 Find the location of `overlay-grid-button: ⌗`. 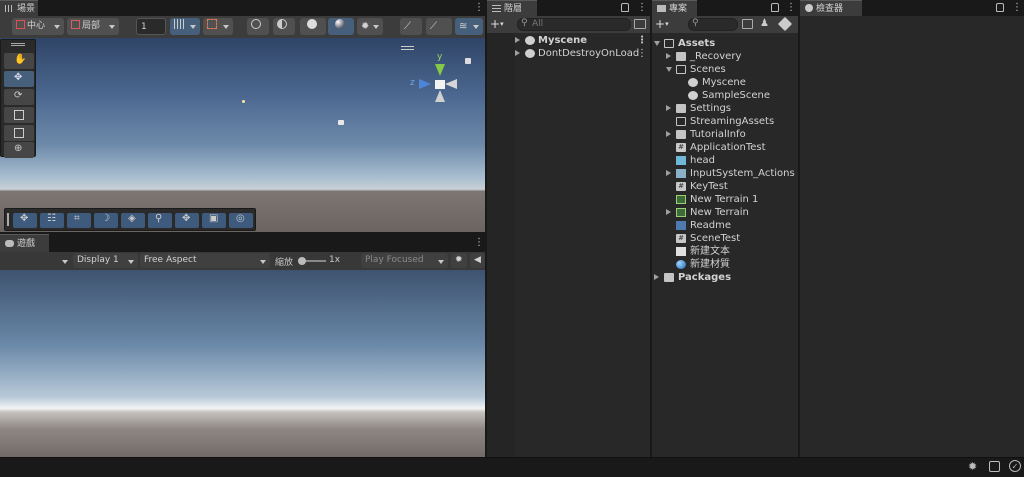

overlay-grid-button: ⌗ is located at coordinates (79, 220).